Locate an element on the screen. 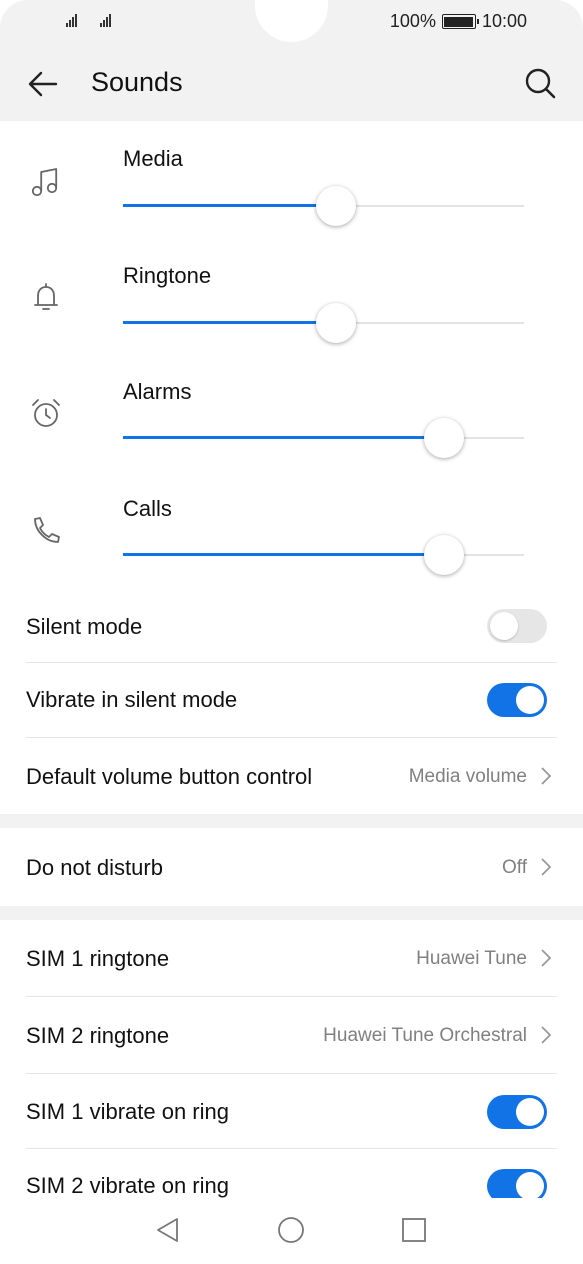 The width and height of the screenshot is (583, 1264). default-volume-label: Default volume button control is located at coordinates (169, 776).